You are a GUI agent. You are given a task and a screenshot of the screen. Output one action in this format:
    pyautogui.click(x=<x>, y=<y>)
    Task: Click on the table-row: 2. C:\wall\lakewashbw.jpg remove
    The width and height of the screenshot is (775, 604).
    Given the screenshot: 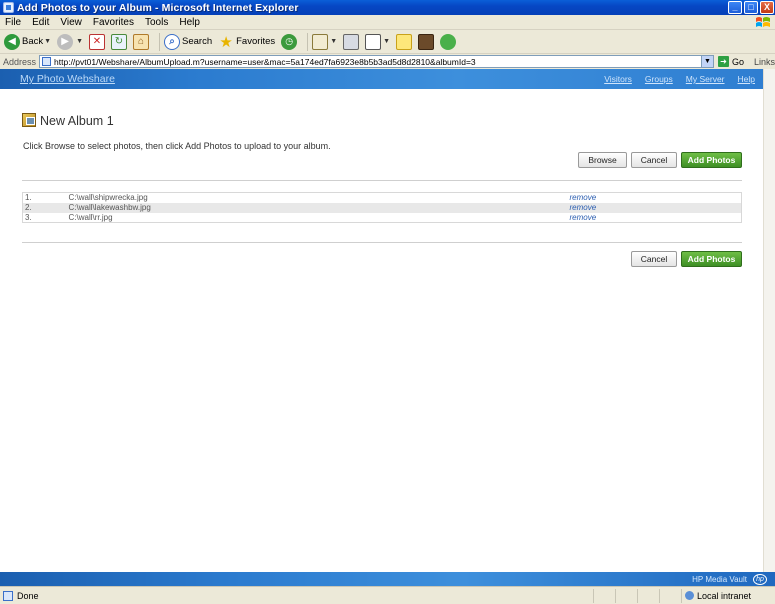 What is the action you would take?
    pyautogui.click(x=382, y=207)
    